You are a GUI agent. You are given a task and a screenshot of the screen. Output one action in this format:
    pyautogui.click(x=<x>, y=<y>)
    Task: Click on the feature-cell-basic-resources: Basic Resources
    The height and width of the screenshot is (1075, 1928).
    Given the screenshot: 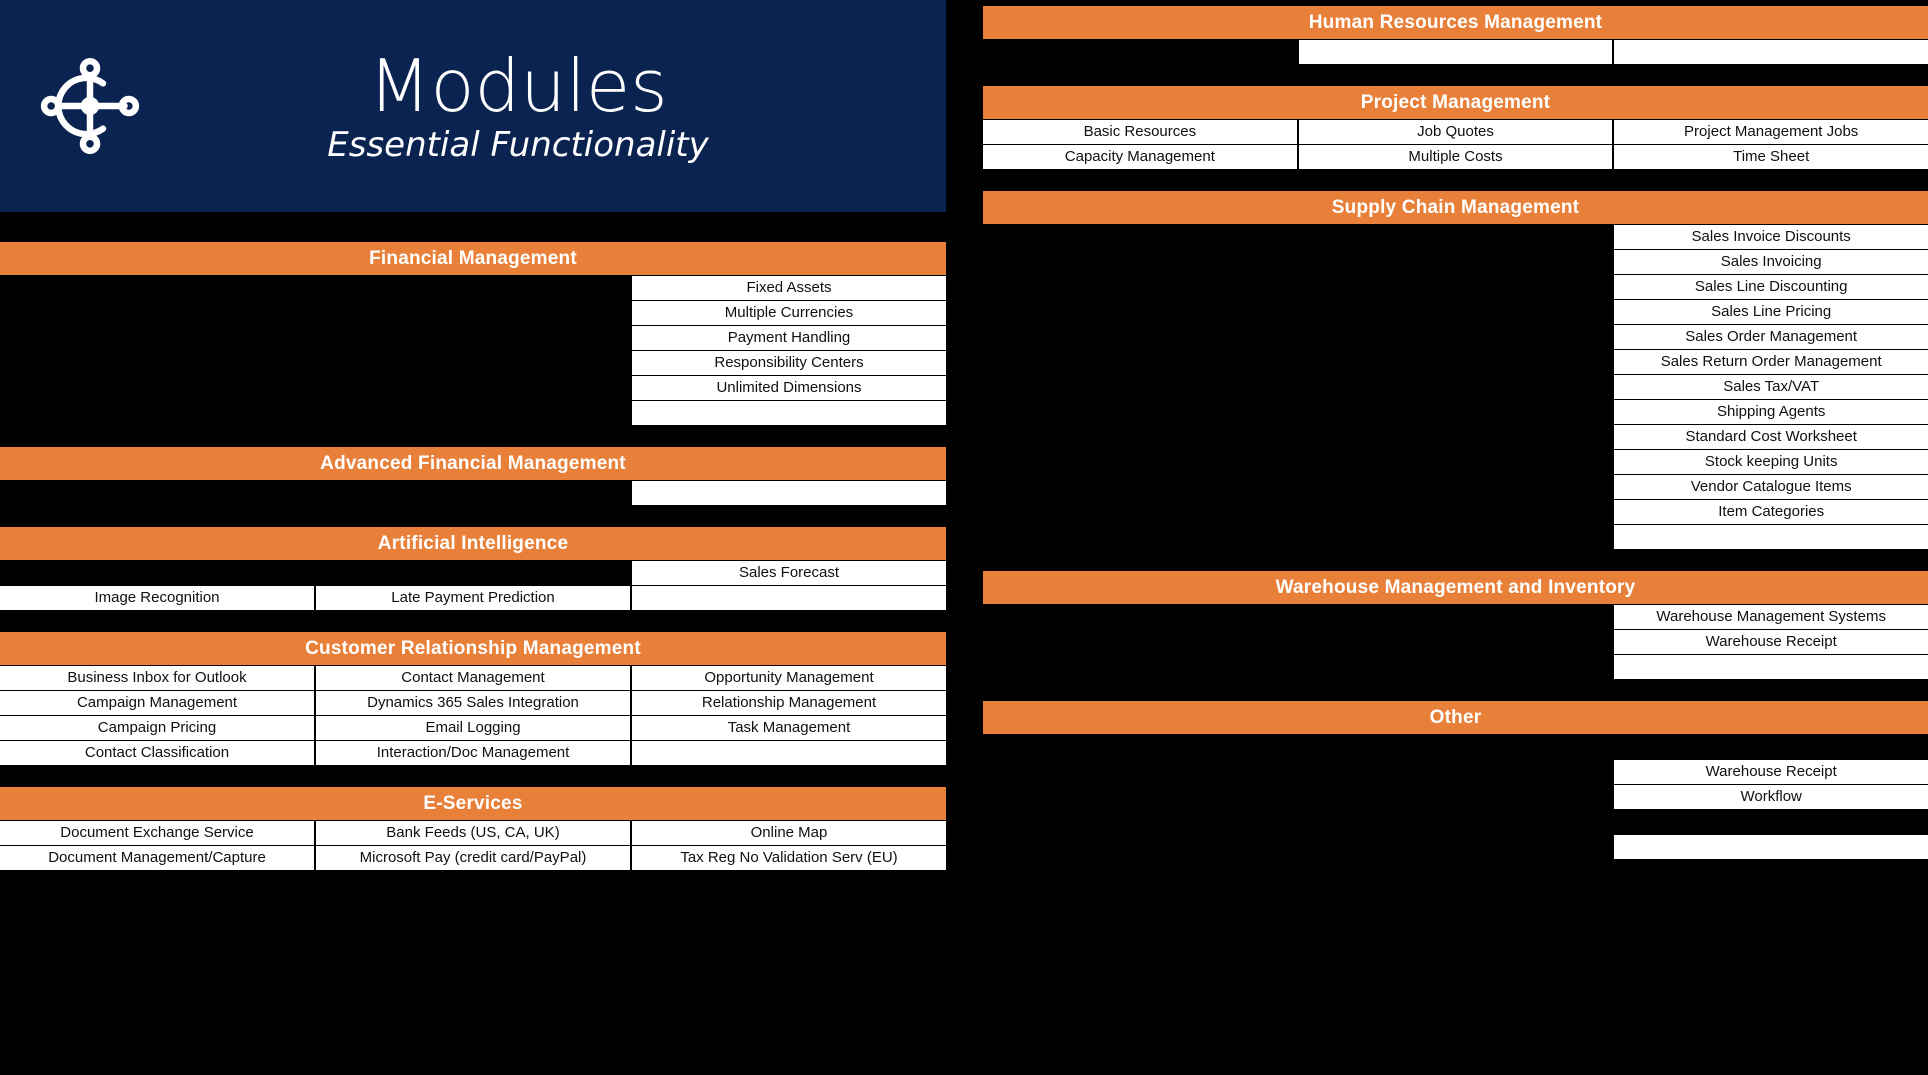 What is the action you would take?
    pyautogui.click(x=1140, y=132)
    